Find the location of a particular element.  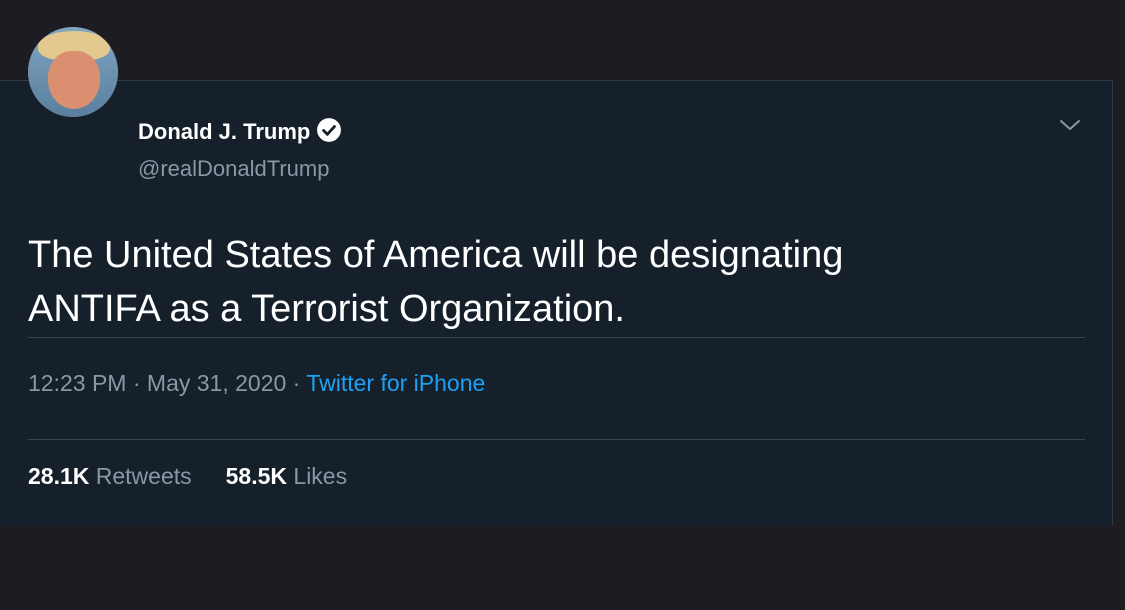

likes-stat: 58.5K Likes is located at coordinates (286, 476).